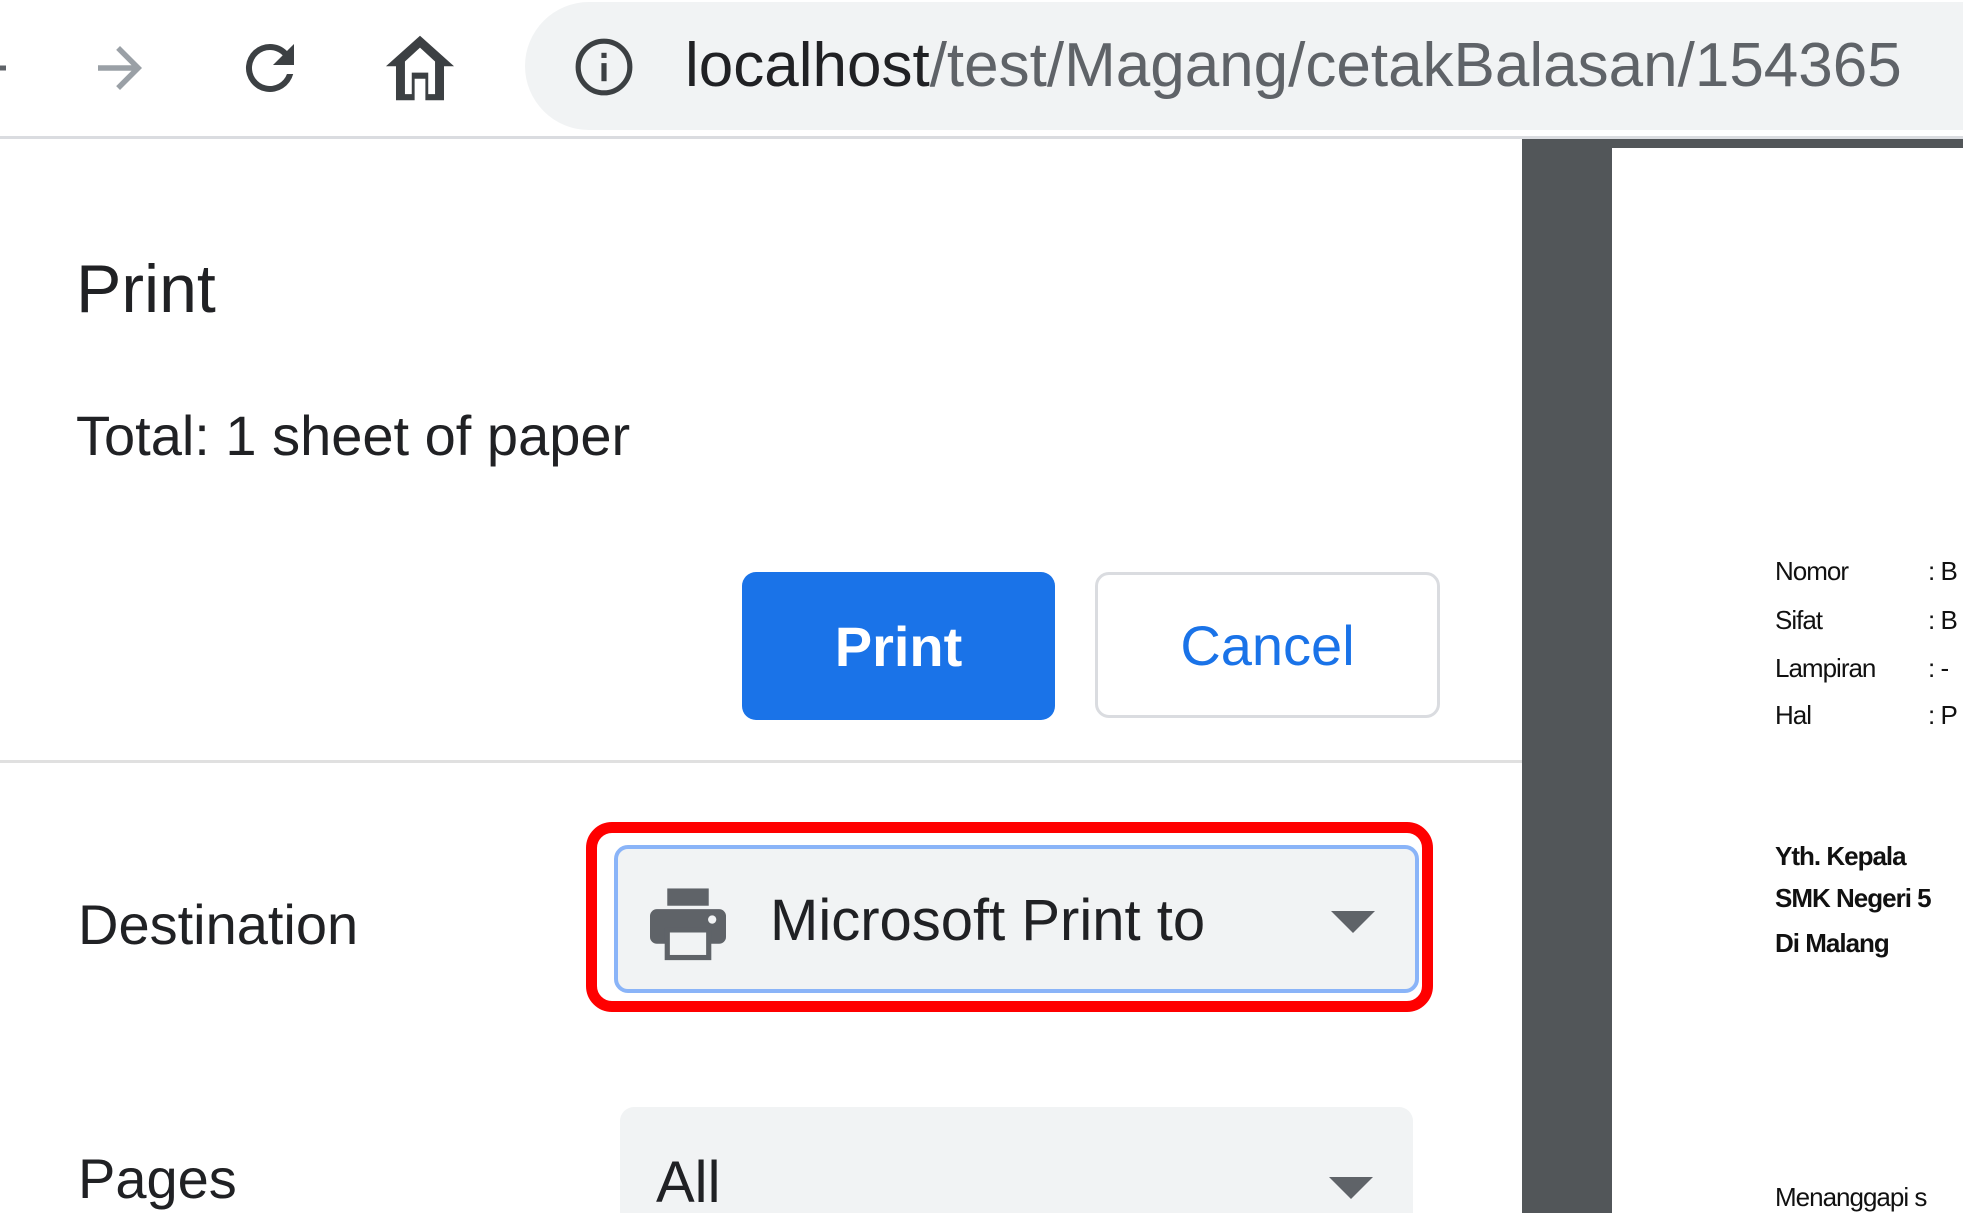 This screenshot has width=1963, height=1213. I want to click on cancel-button: Cancel, so click(1267, 645).